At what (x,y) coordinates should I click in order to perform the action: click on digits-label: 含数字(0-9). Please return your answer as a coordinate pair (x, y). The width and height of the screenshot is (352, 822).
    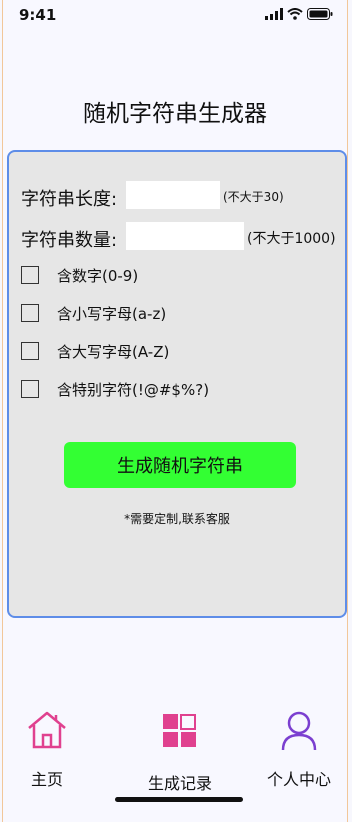
    Looking at the image, I should click on (98, 275).